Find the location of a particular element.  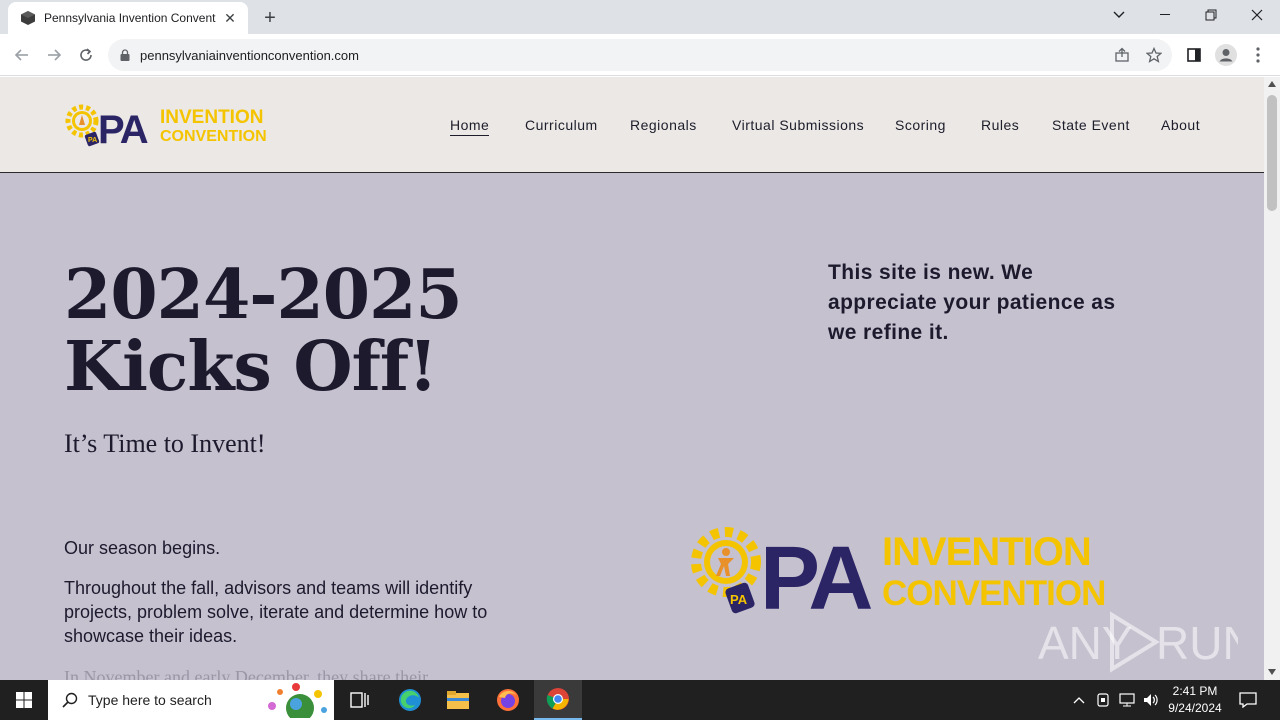

notifications-icon is located at coordinates (1248, 700).